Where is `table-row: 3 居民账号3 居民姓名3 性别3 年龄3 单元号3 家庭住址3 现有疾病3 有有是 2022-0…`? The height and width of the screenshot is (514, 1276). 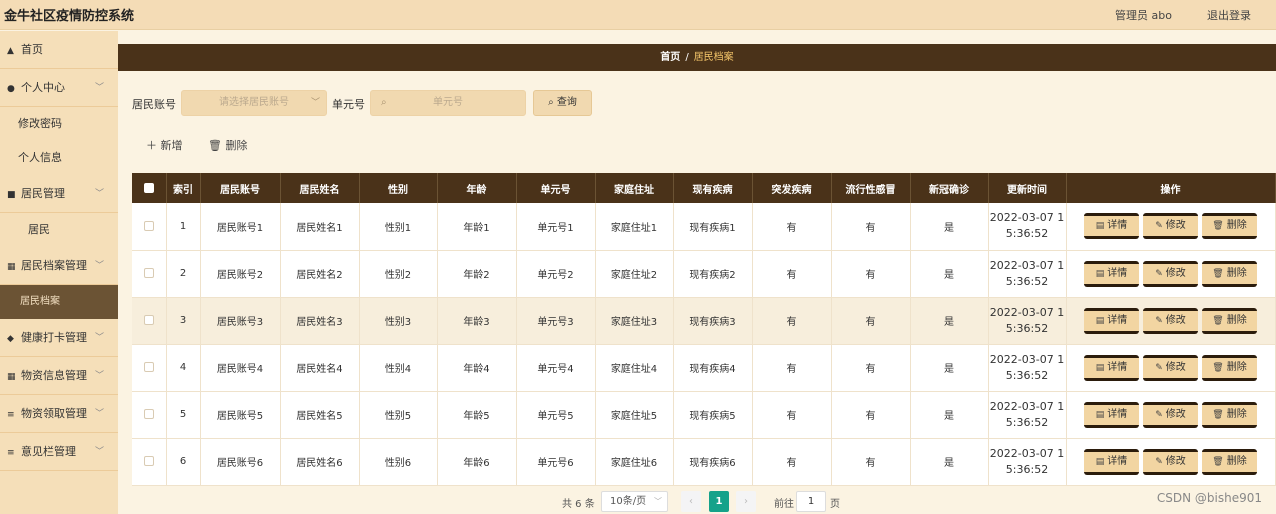
table-row: 3 居民账号3 居民姓名3 性别3 年龄3 单元号3 家庭住址3 现有疾病3 有有是 2022-0… is located at coordinates (704, 321).